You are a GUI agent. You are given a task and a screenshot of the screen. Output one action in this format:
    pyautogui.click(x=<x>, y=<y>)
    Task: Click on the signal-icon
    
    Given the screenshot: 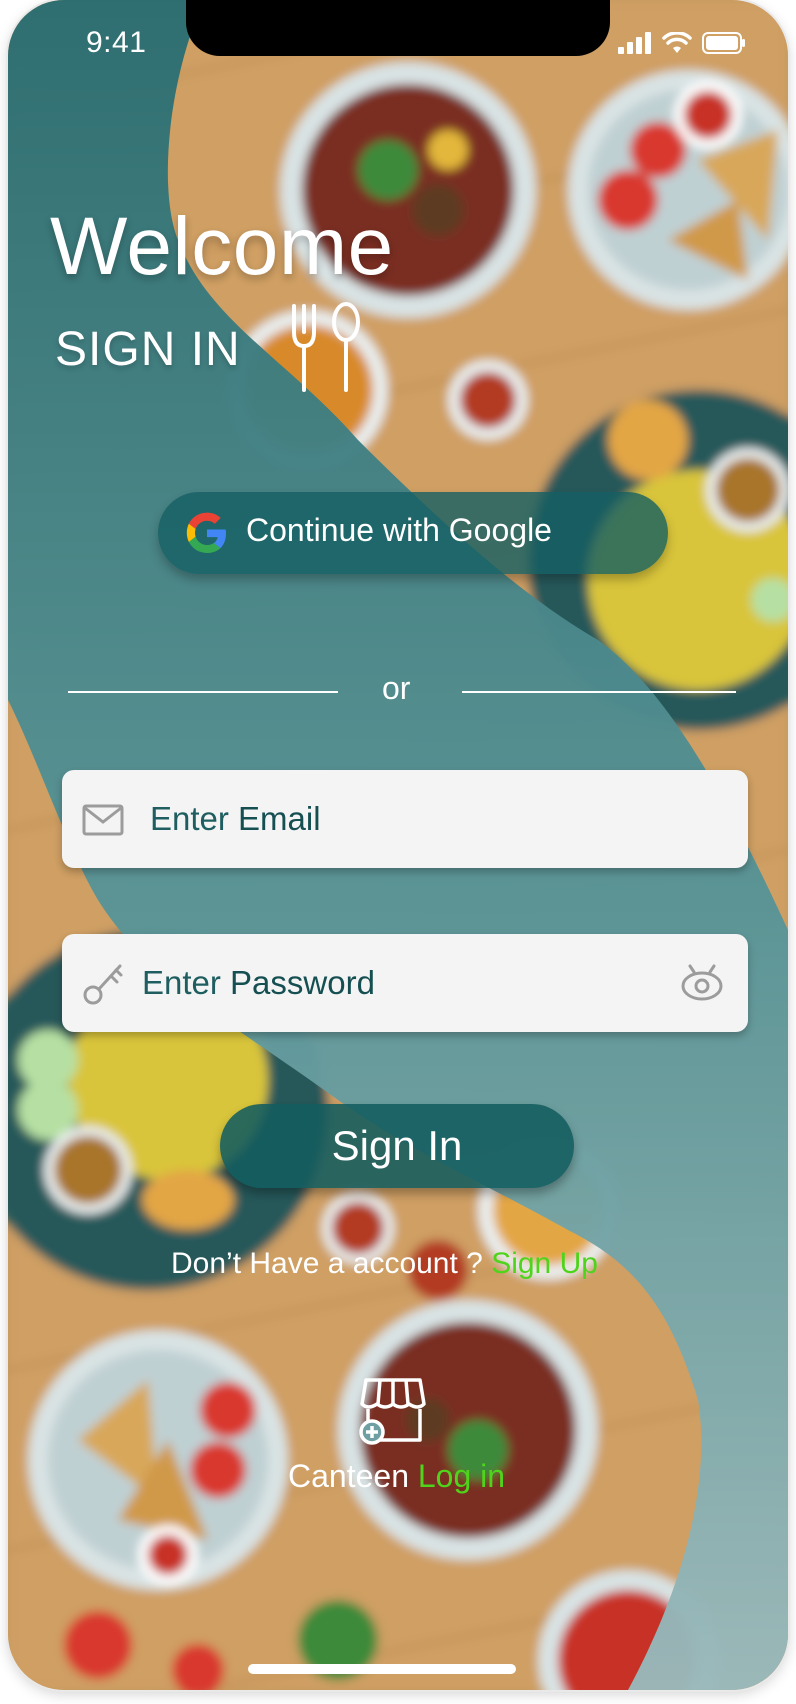 What is the action you would take?
    pyautogui.click(x=634, y=43)
    